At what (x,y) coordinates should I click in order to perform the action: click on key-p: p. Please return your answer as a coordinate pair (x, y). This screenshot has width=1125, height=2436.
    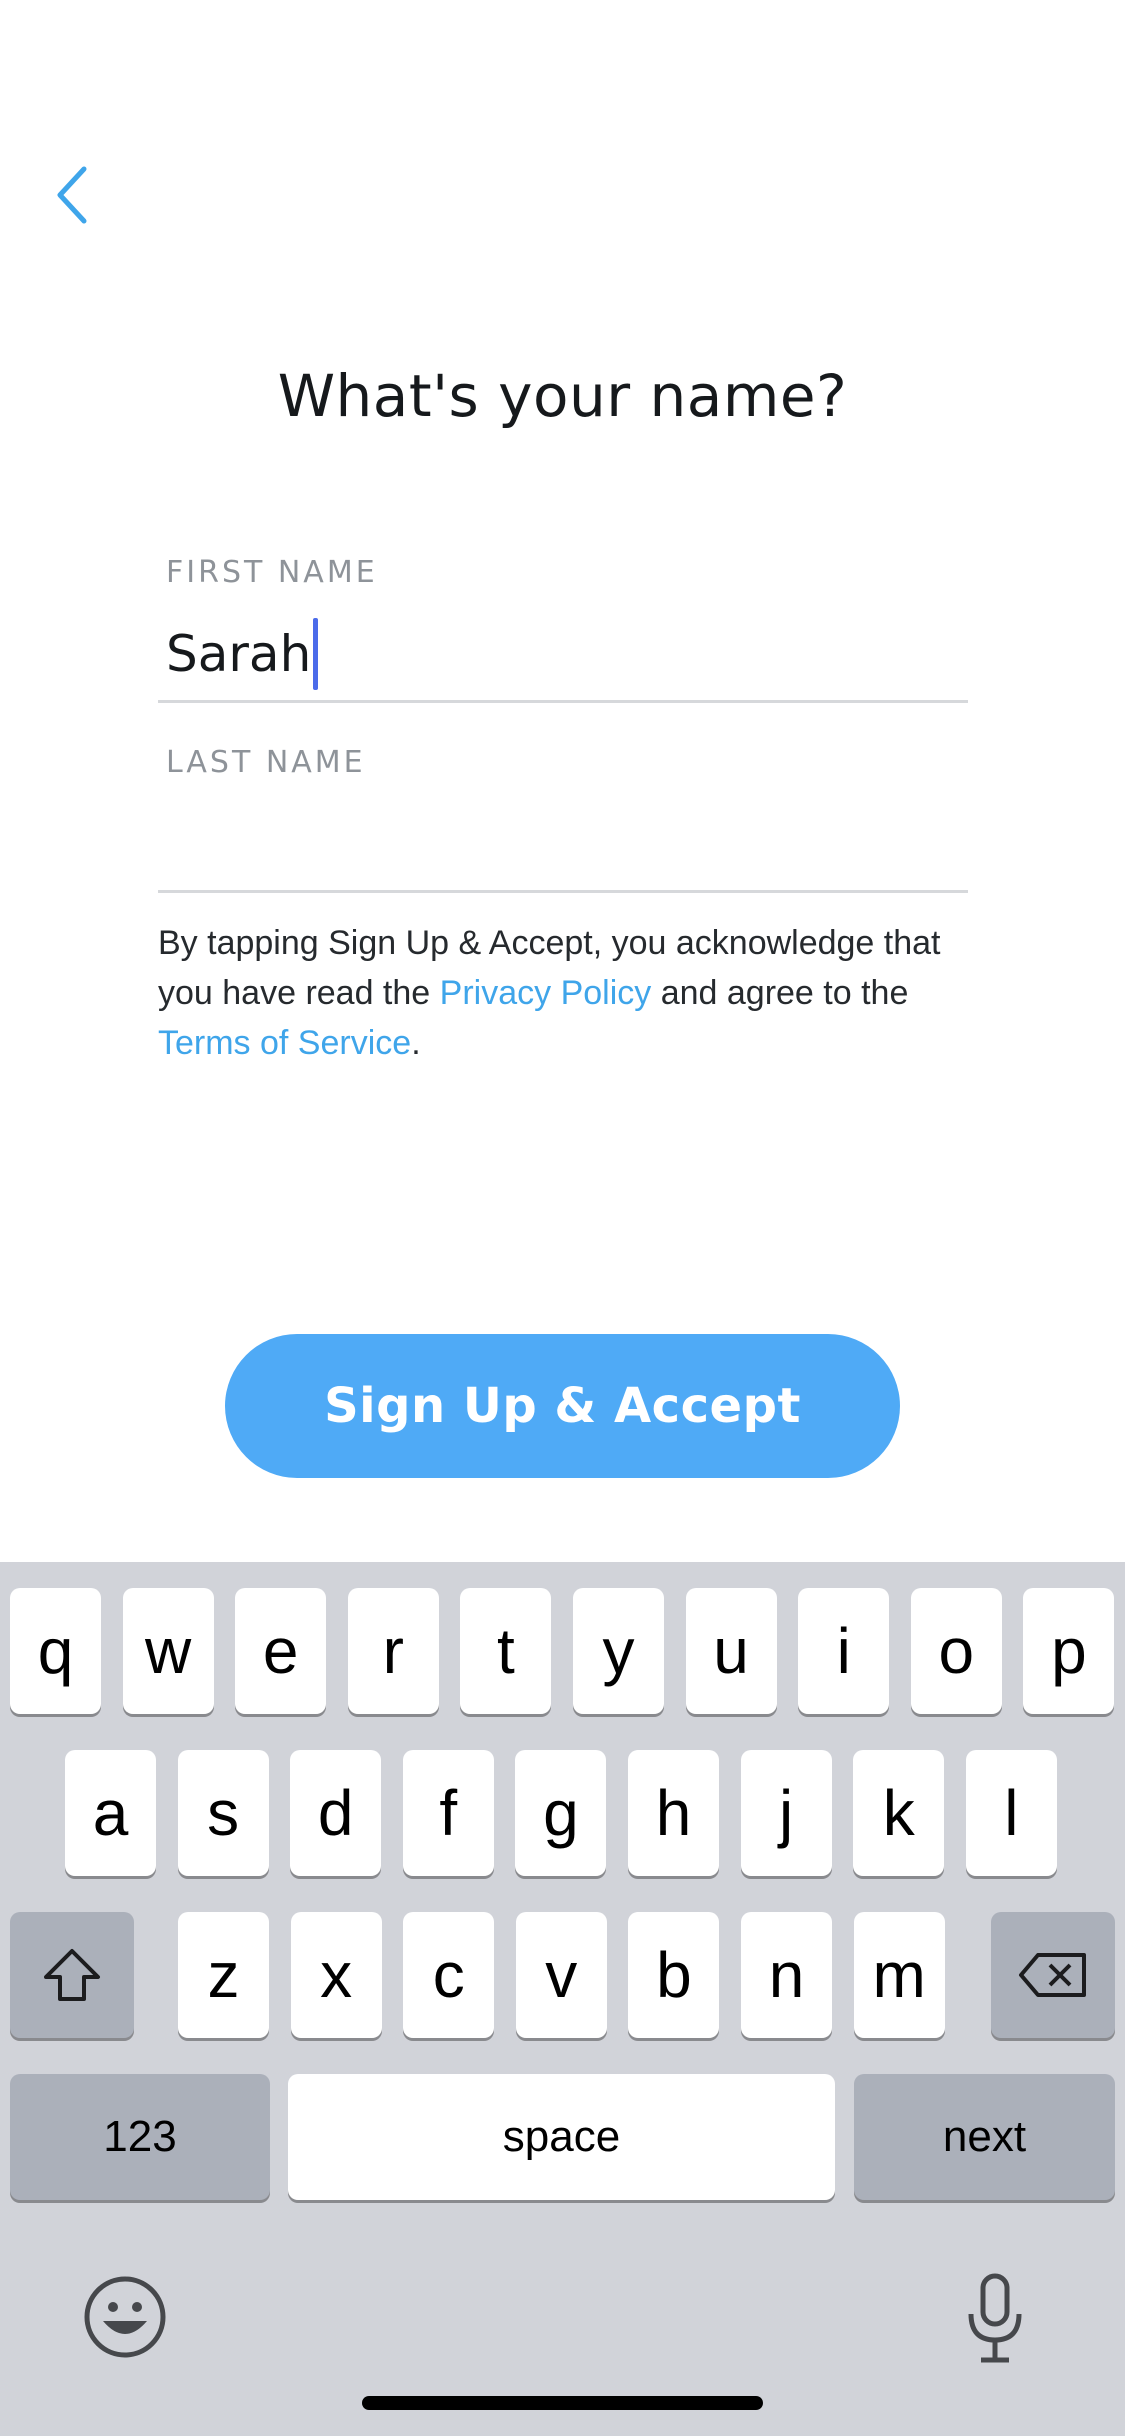
    Looking at the image, I should click on (1069, 1651).